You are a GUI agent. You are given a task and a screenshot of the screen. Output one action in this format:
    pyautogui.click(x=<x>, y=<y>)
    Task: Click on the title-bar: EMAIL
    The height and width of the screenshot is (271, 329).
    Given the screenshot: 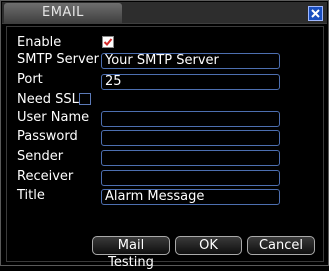 What is the action you would take?
    pyautogui.click(x=164, y=13)
    